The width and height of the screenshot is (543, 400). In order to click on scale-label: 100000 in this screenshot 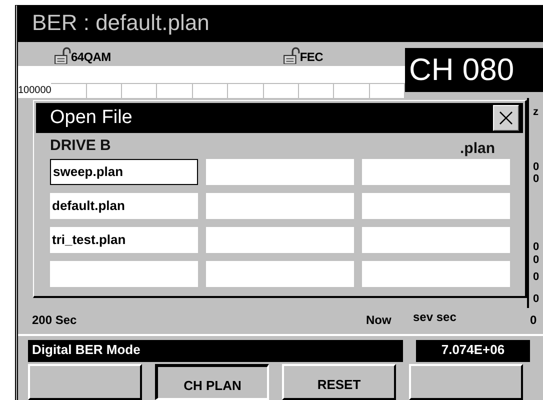, I will do `click(35, 90)`.